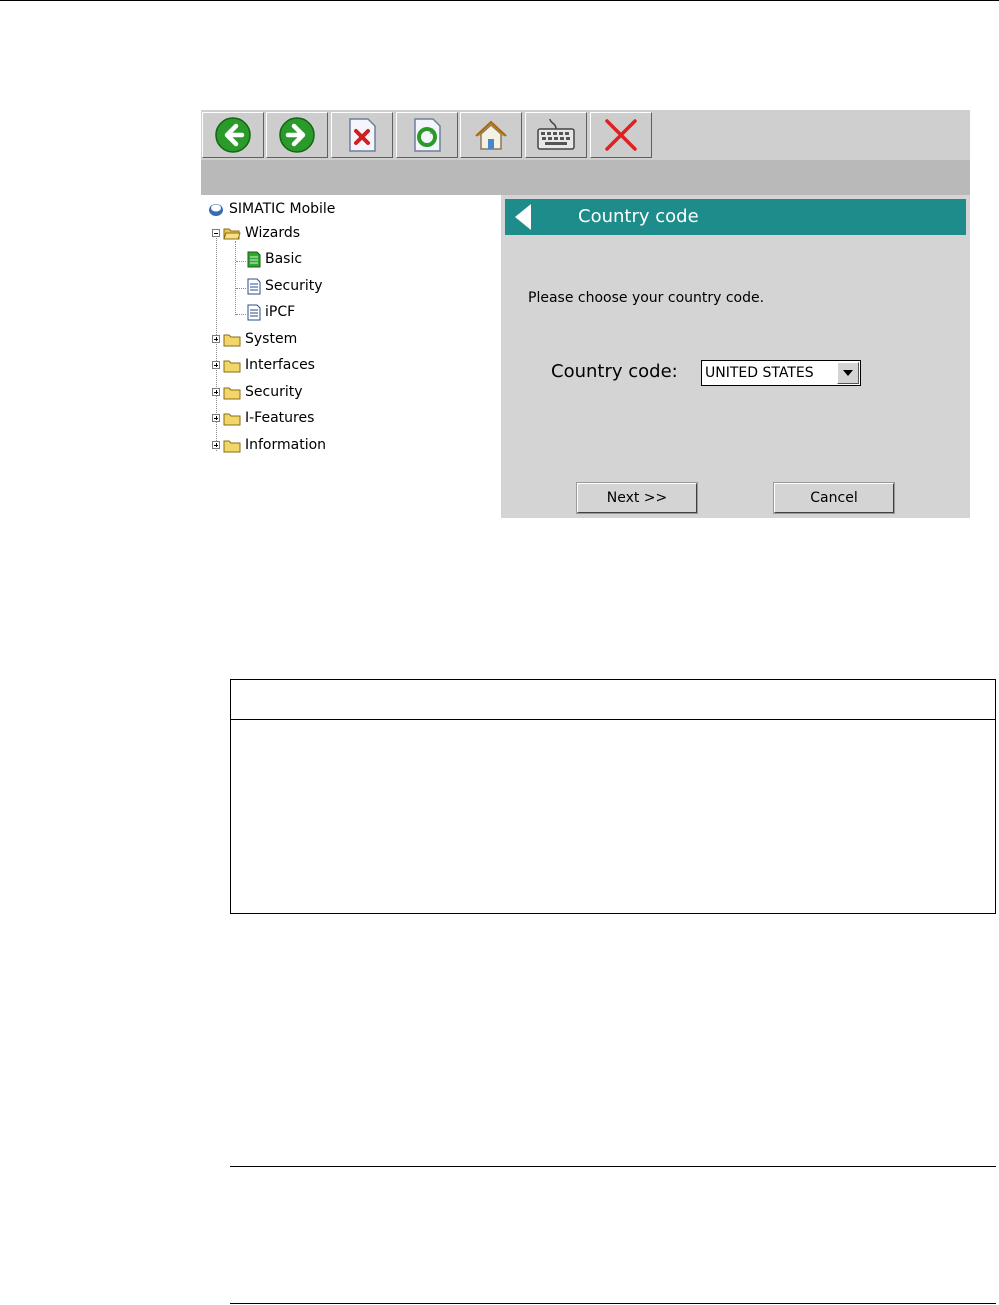 This screenshot has height=1305, width=999. Describe the element at coordinates (216, 210) in the screenshot. I see `device-icon` at that location.